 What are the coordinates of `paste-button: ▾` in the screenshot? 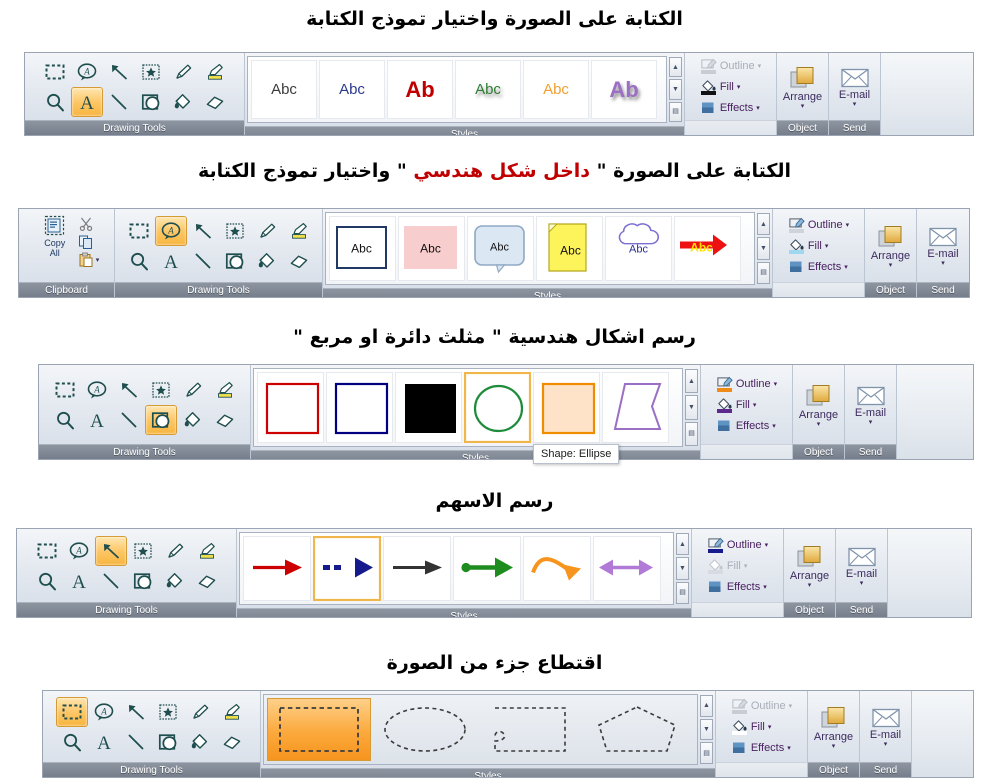 It's located at (88, 259).